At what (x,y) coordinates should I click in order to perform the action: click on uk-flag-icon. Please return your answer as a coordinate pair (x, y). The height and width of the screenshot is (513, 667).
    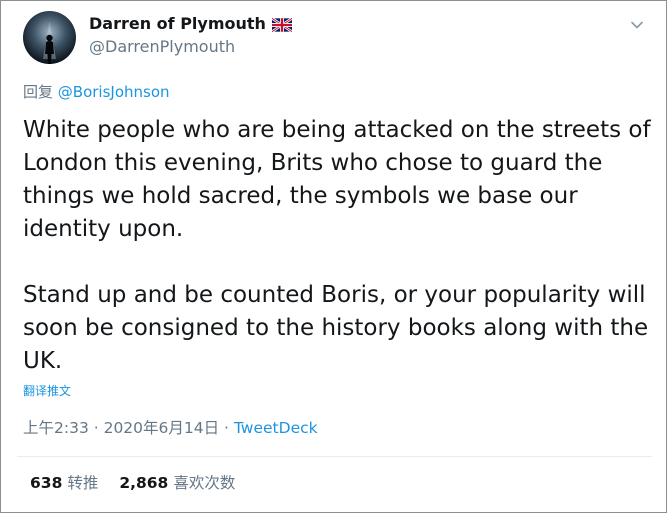
    Looking at the image, I should click on (282, 25).